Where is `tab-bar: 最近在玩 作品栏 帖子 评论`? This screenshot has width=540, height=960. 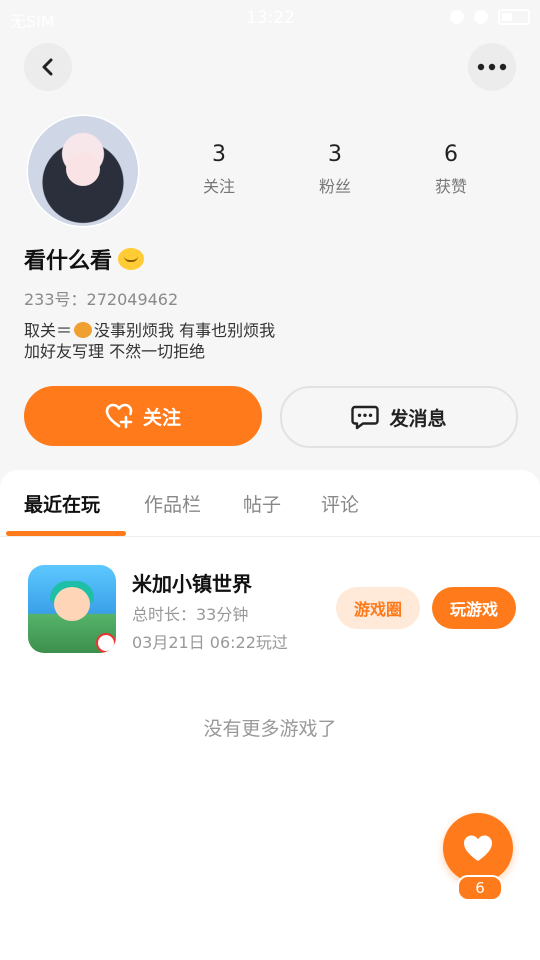 tab-bar: 最近在玩 作品栏 帖子 评论 is located at coordinates (270, 503).